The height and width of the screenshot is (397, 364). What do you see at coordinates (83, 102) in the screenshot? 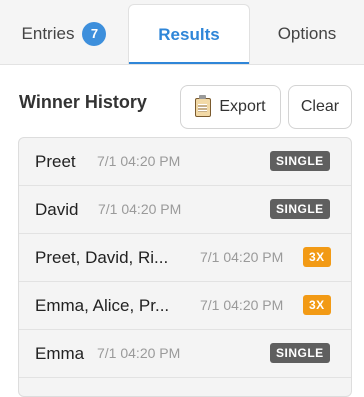
I see `section-title: Winner History` at bounding box center [83, 102].